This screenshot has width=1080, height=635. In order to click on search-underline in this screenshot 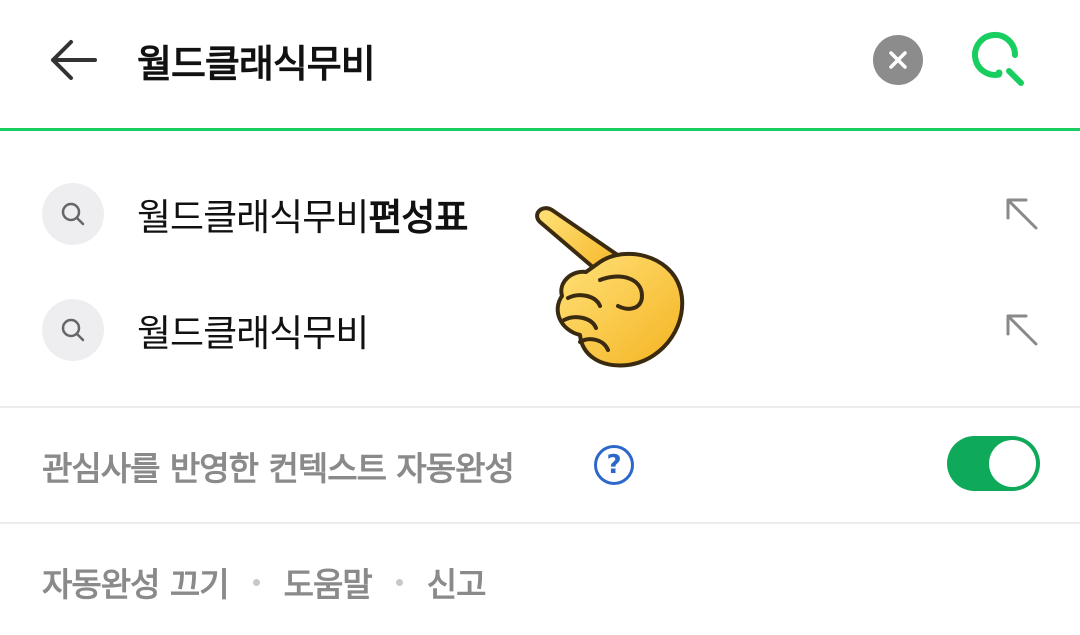, I will do `click(540, 129)`.